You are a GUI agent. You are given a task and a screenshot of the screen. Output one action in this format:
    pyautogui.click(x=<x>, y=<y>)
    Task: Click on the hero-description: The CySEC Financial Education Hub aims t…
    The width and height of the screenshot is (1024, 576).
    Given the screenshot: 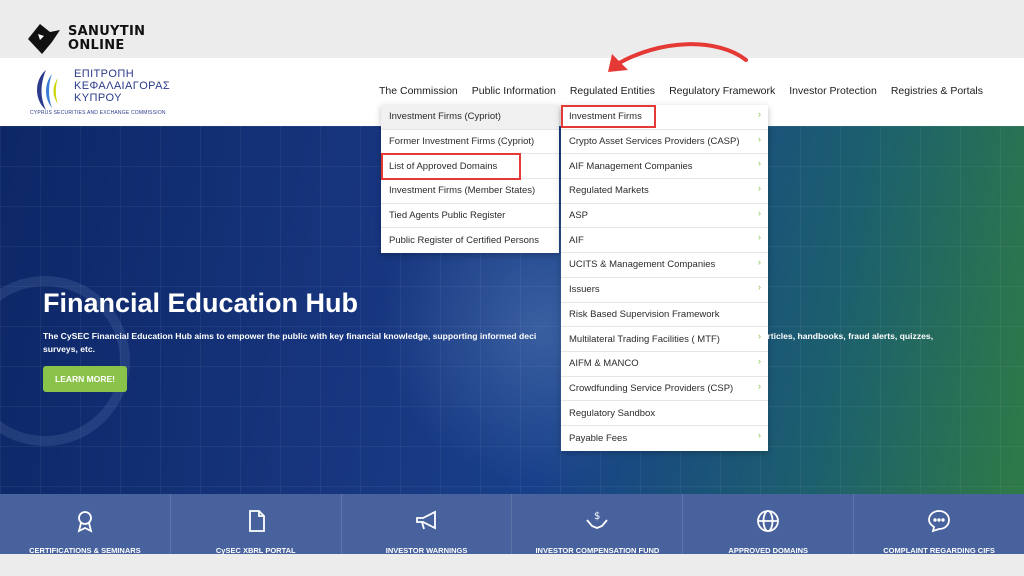 What is the action you would take?
    pyautogui.click(x=508, y=343)
    